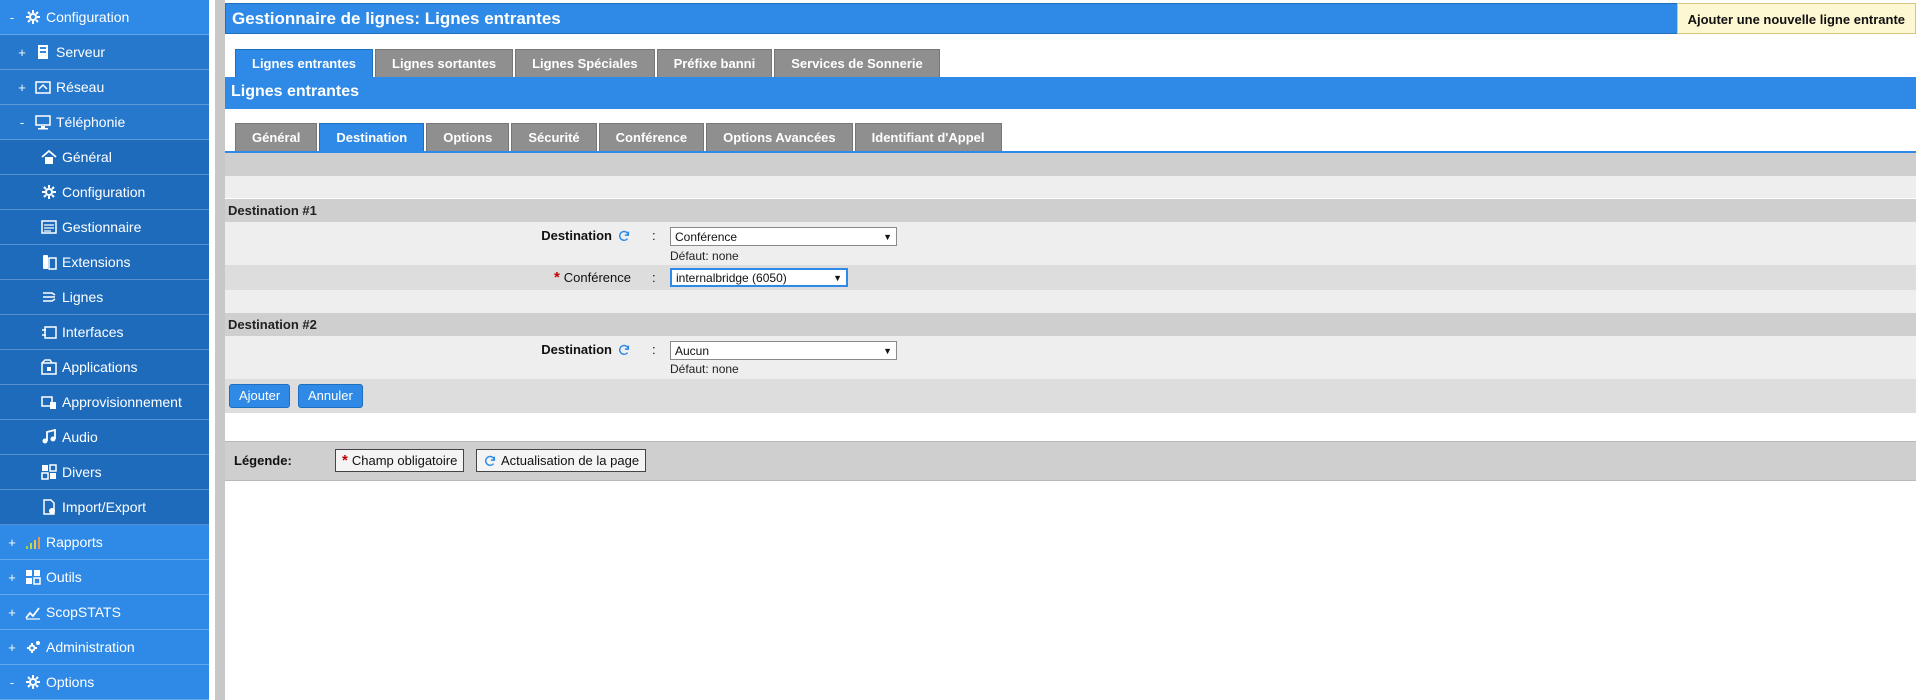  I want to click on destination-1-select-value: Conférence, so click(706, 236).